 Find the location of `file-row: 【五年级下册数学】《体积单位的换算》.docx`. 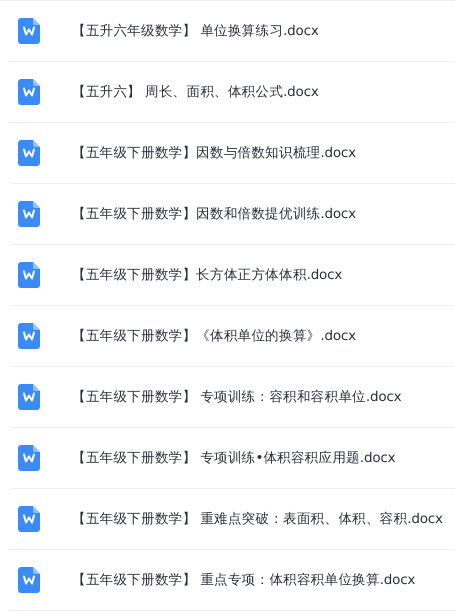

file-row: 【五年级下册数学】《体积单位的换算》.docx is located at coordinates (232, 336).